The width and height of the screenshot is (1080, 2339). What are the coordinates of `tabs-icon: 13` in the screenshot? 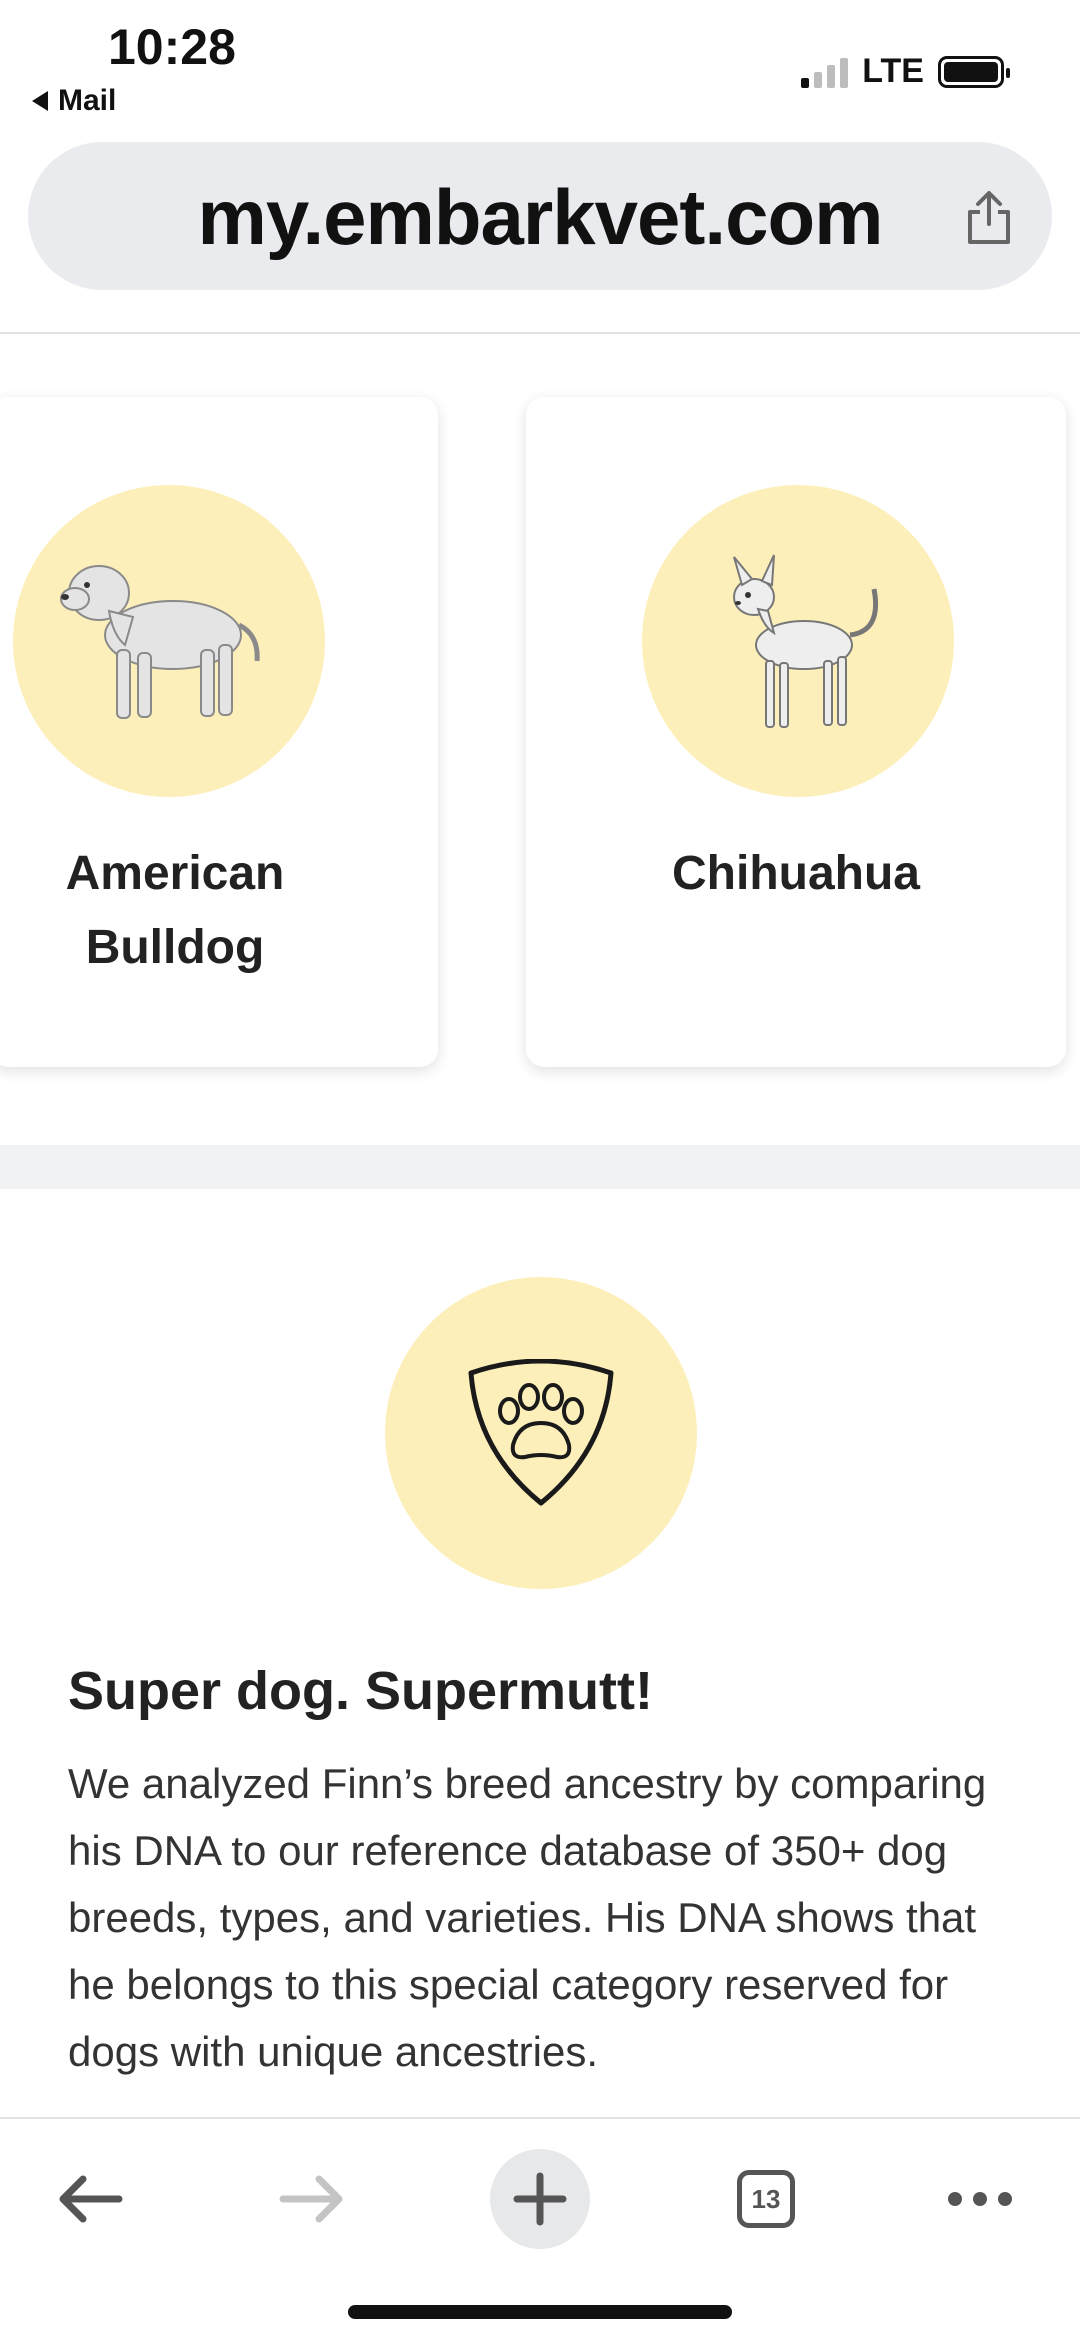 It's located at (766, 2199).